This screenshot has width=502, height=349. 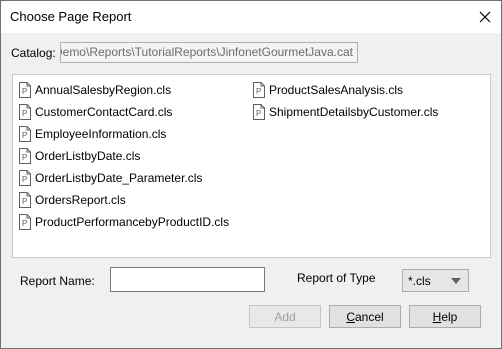 What do you see at coordinates (369, 316) in the screenshot?
I see `cancel-button-label: ancel` at bounding box center [369, 316].